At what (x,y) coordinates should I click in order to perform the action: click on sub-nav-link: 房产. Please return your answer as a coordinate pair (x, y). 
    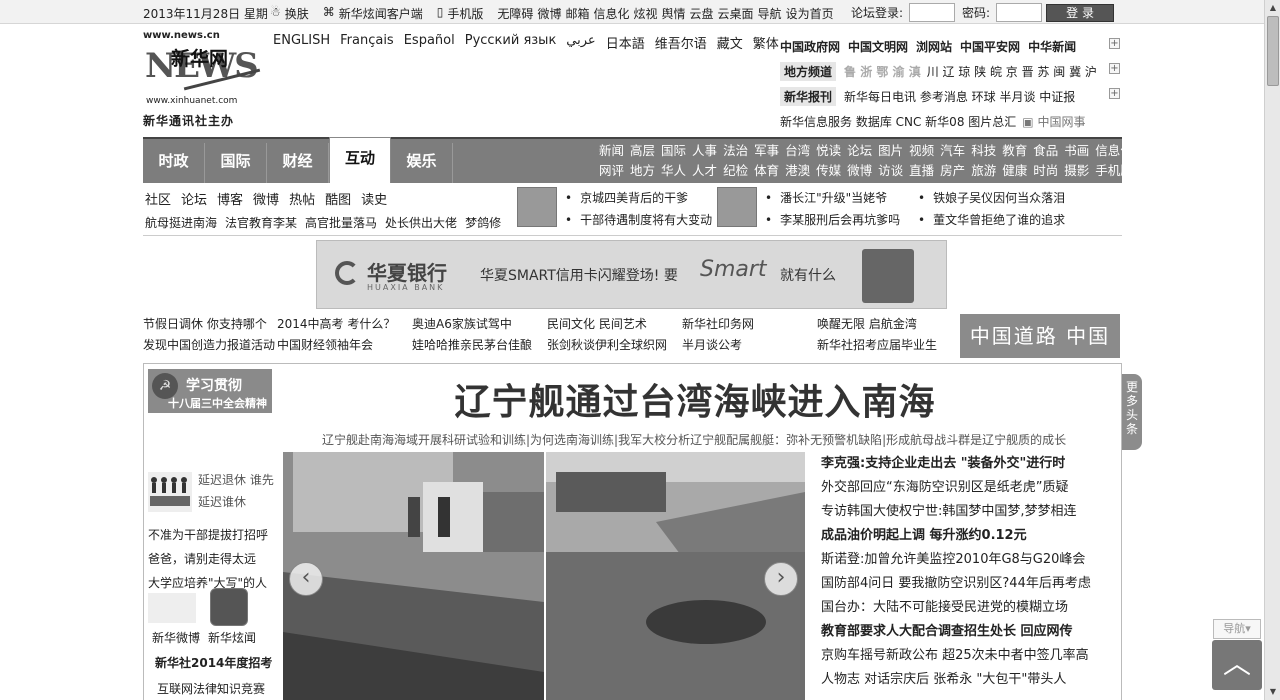
    Looking at the image, I should click on (952, 171).